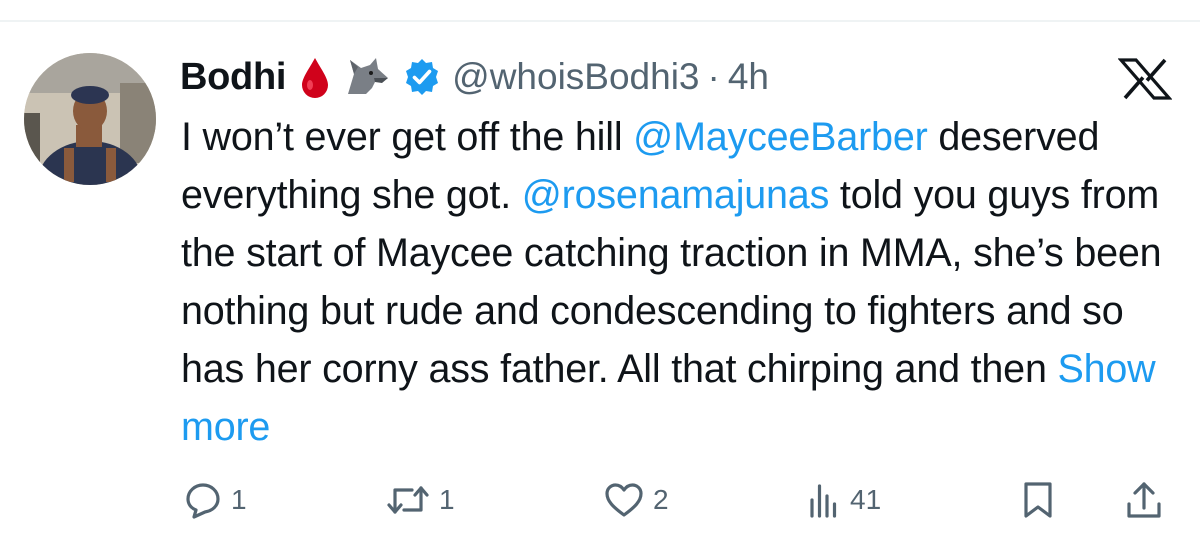 The image size is (1200, 550). I want to click on author-name: Bodhi, so click(233, 77).